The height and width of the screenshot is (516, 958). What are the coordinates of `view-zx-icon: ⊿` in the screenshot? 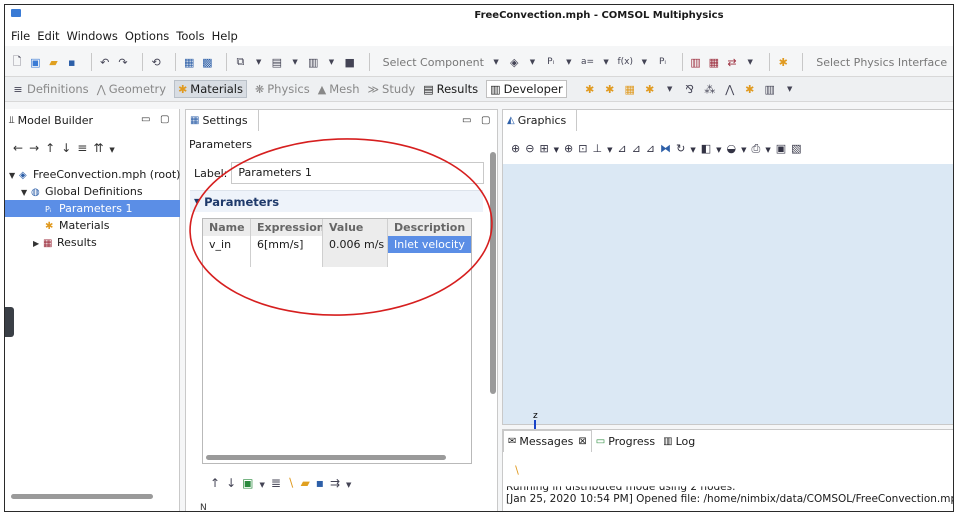 It's located at (653, 148).